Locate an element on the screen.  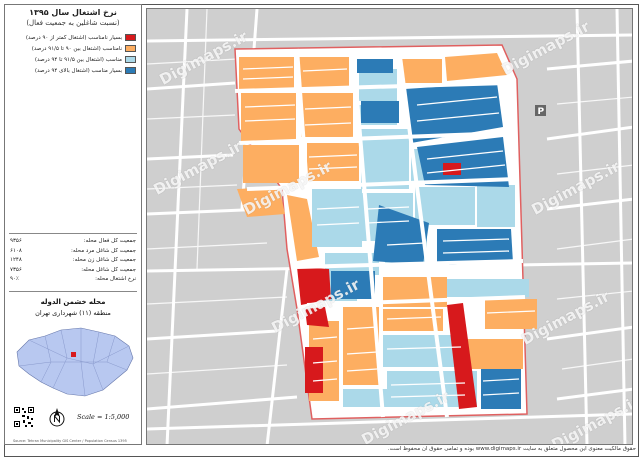
legend-label: بسیار مناسب (اشتغال بالای ۹۴ درصد) is located at coordinates (78, 70).